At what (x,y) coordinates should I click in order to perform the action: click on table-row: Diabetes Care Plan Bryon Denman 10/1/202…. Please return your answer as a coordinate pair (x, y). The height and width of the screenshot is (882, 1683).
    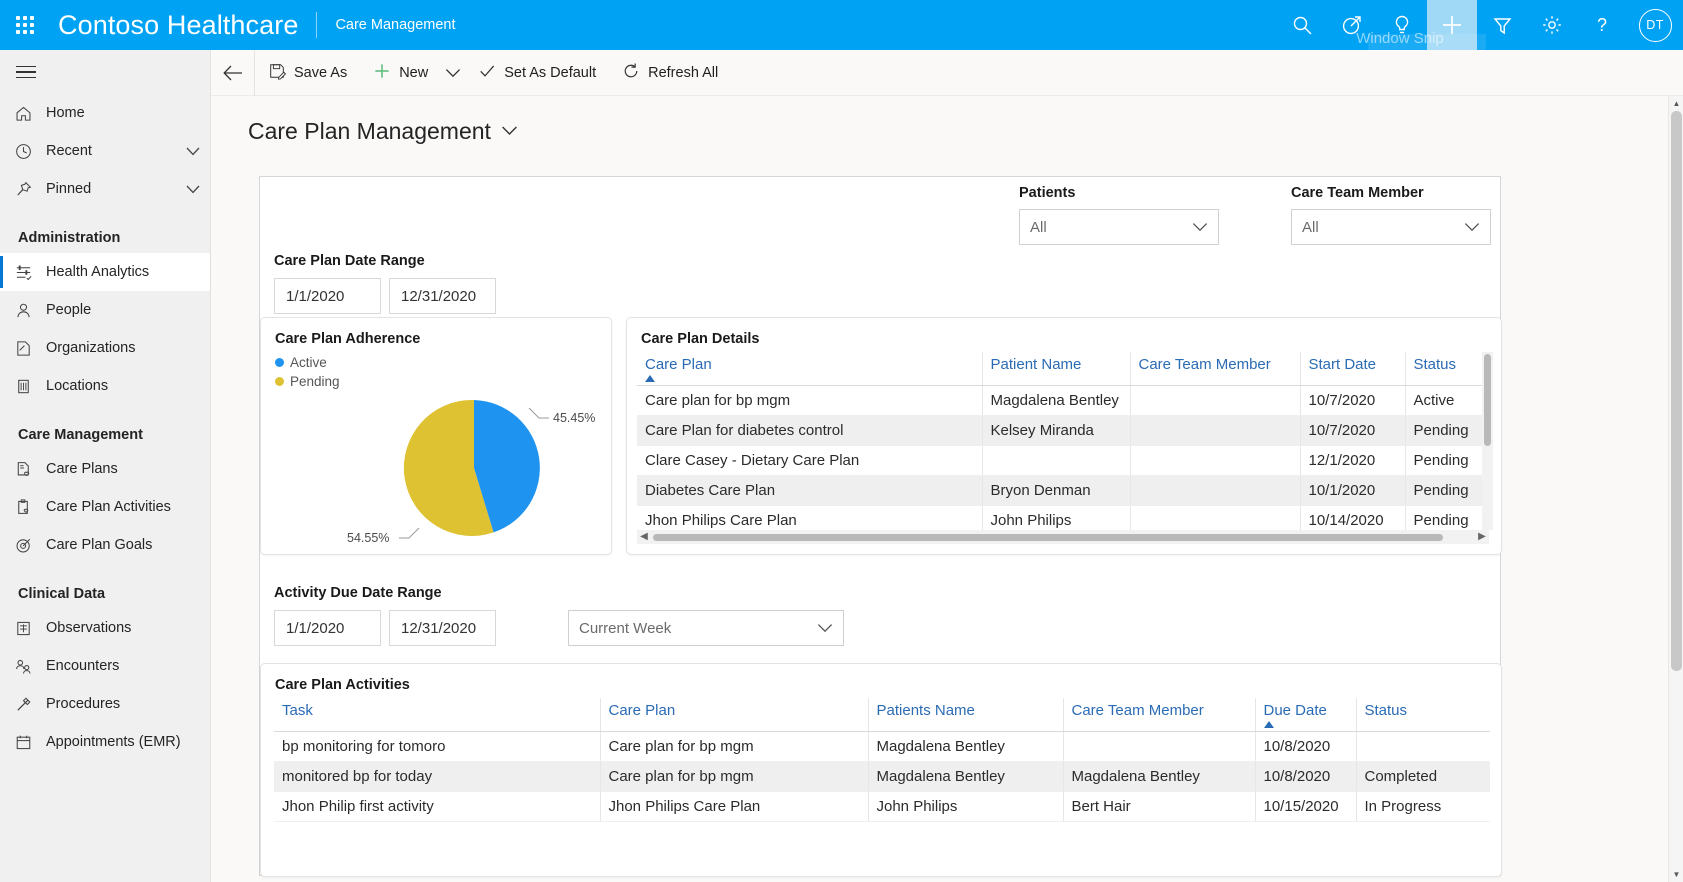
    Looking at the image, I should click on (1063, 490).